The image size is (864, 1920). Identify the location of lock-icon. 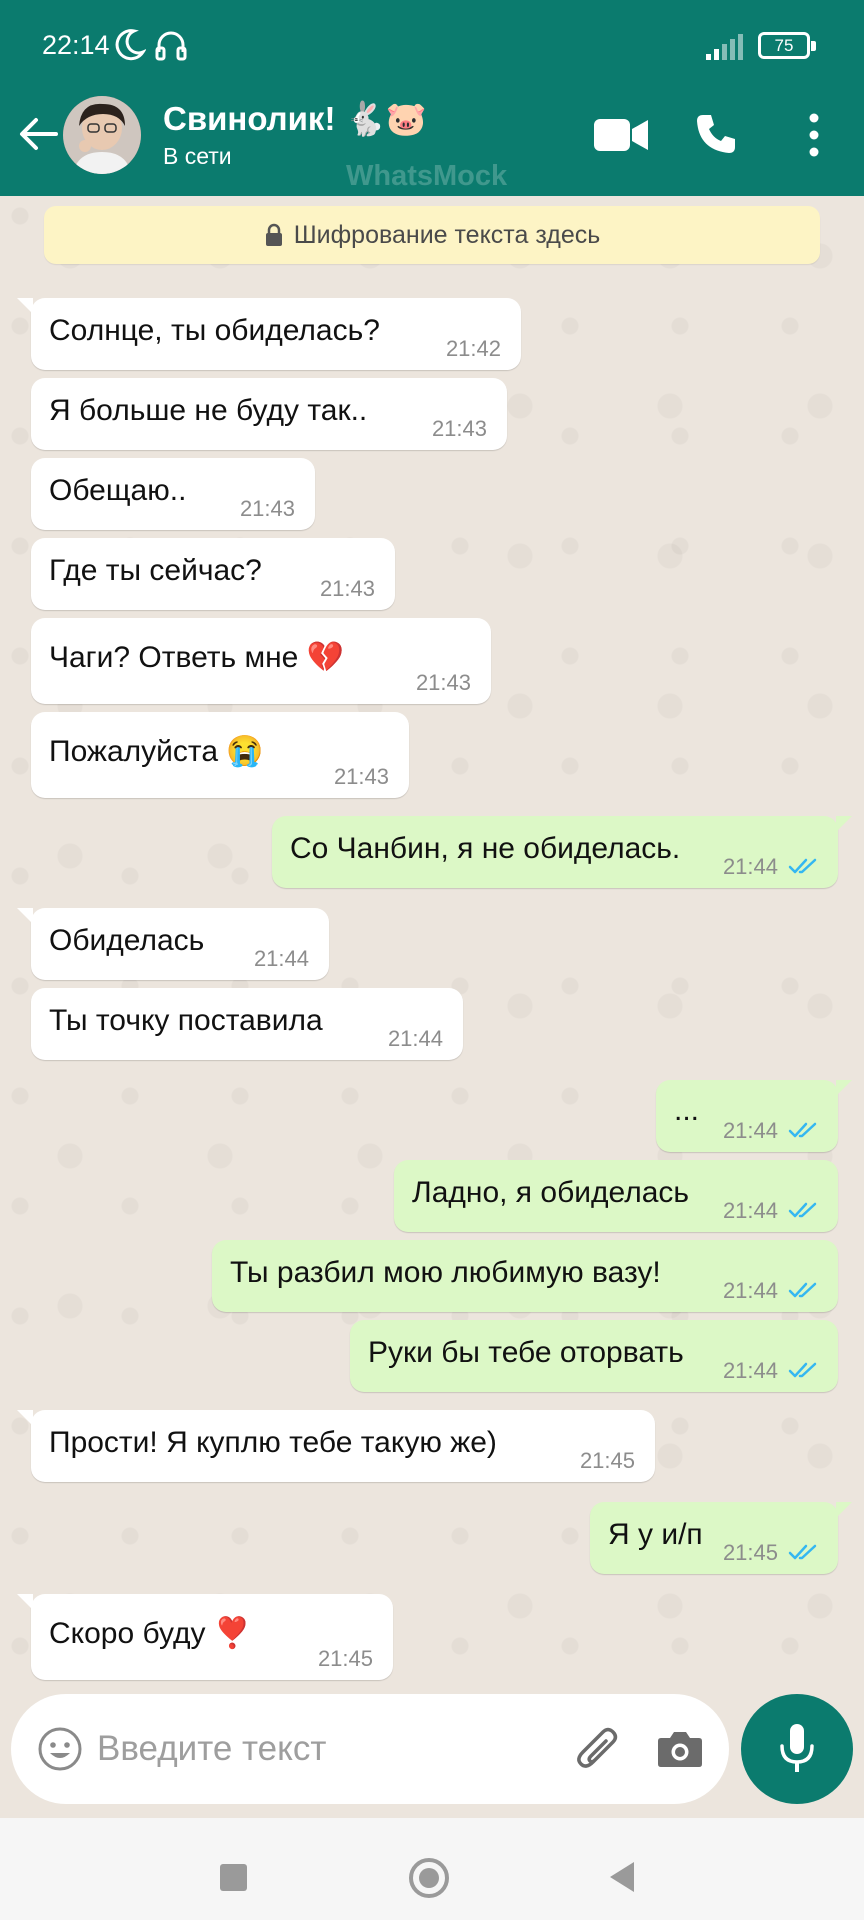
(273, 234).